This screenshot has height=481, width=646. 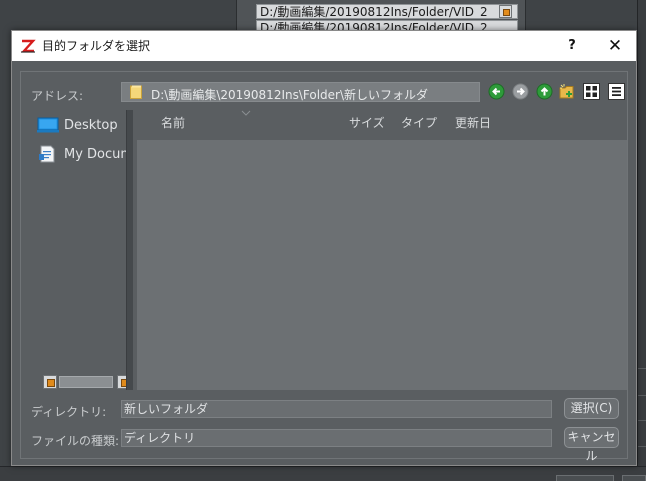 I want to click on title-bar: 目的フォルダを選択 ? ✕, so click(x=324, y=46).